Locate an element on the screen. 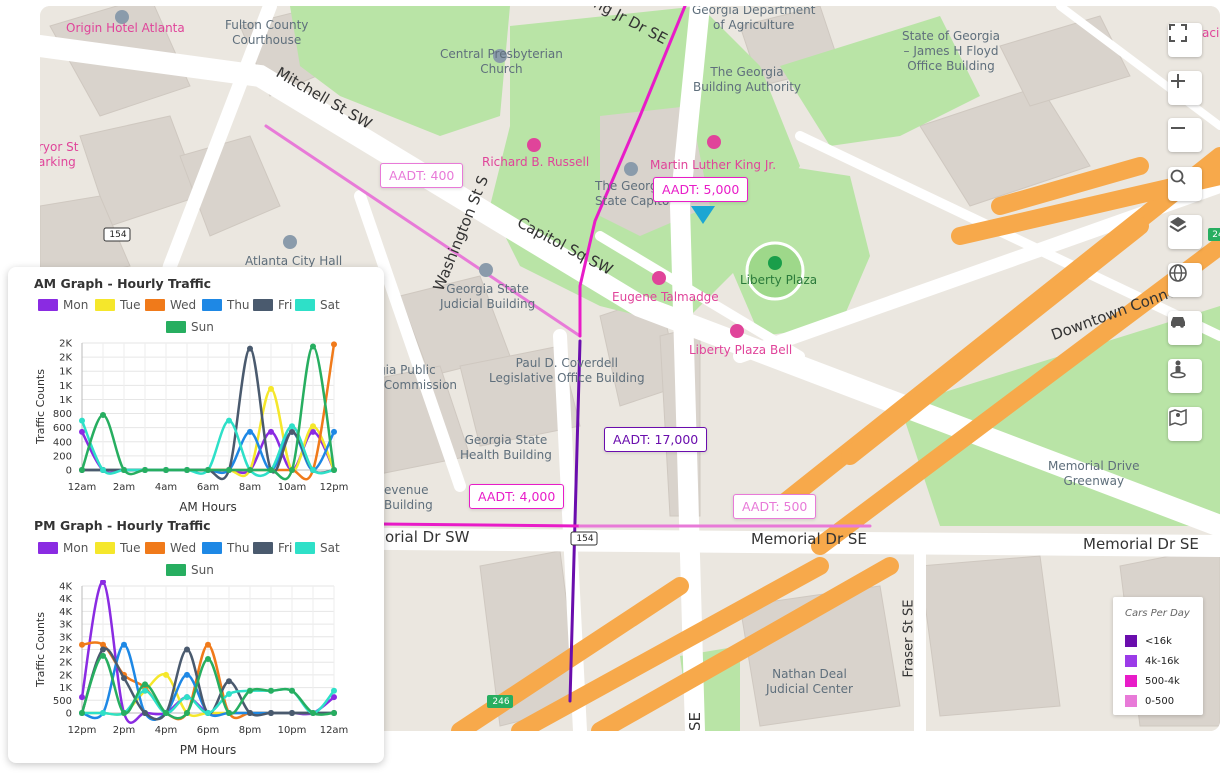 Image resolution: width=1226 pixels, height=775 pixels. x-tick-label: 10pm is located at coordinates (292, 730).